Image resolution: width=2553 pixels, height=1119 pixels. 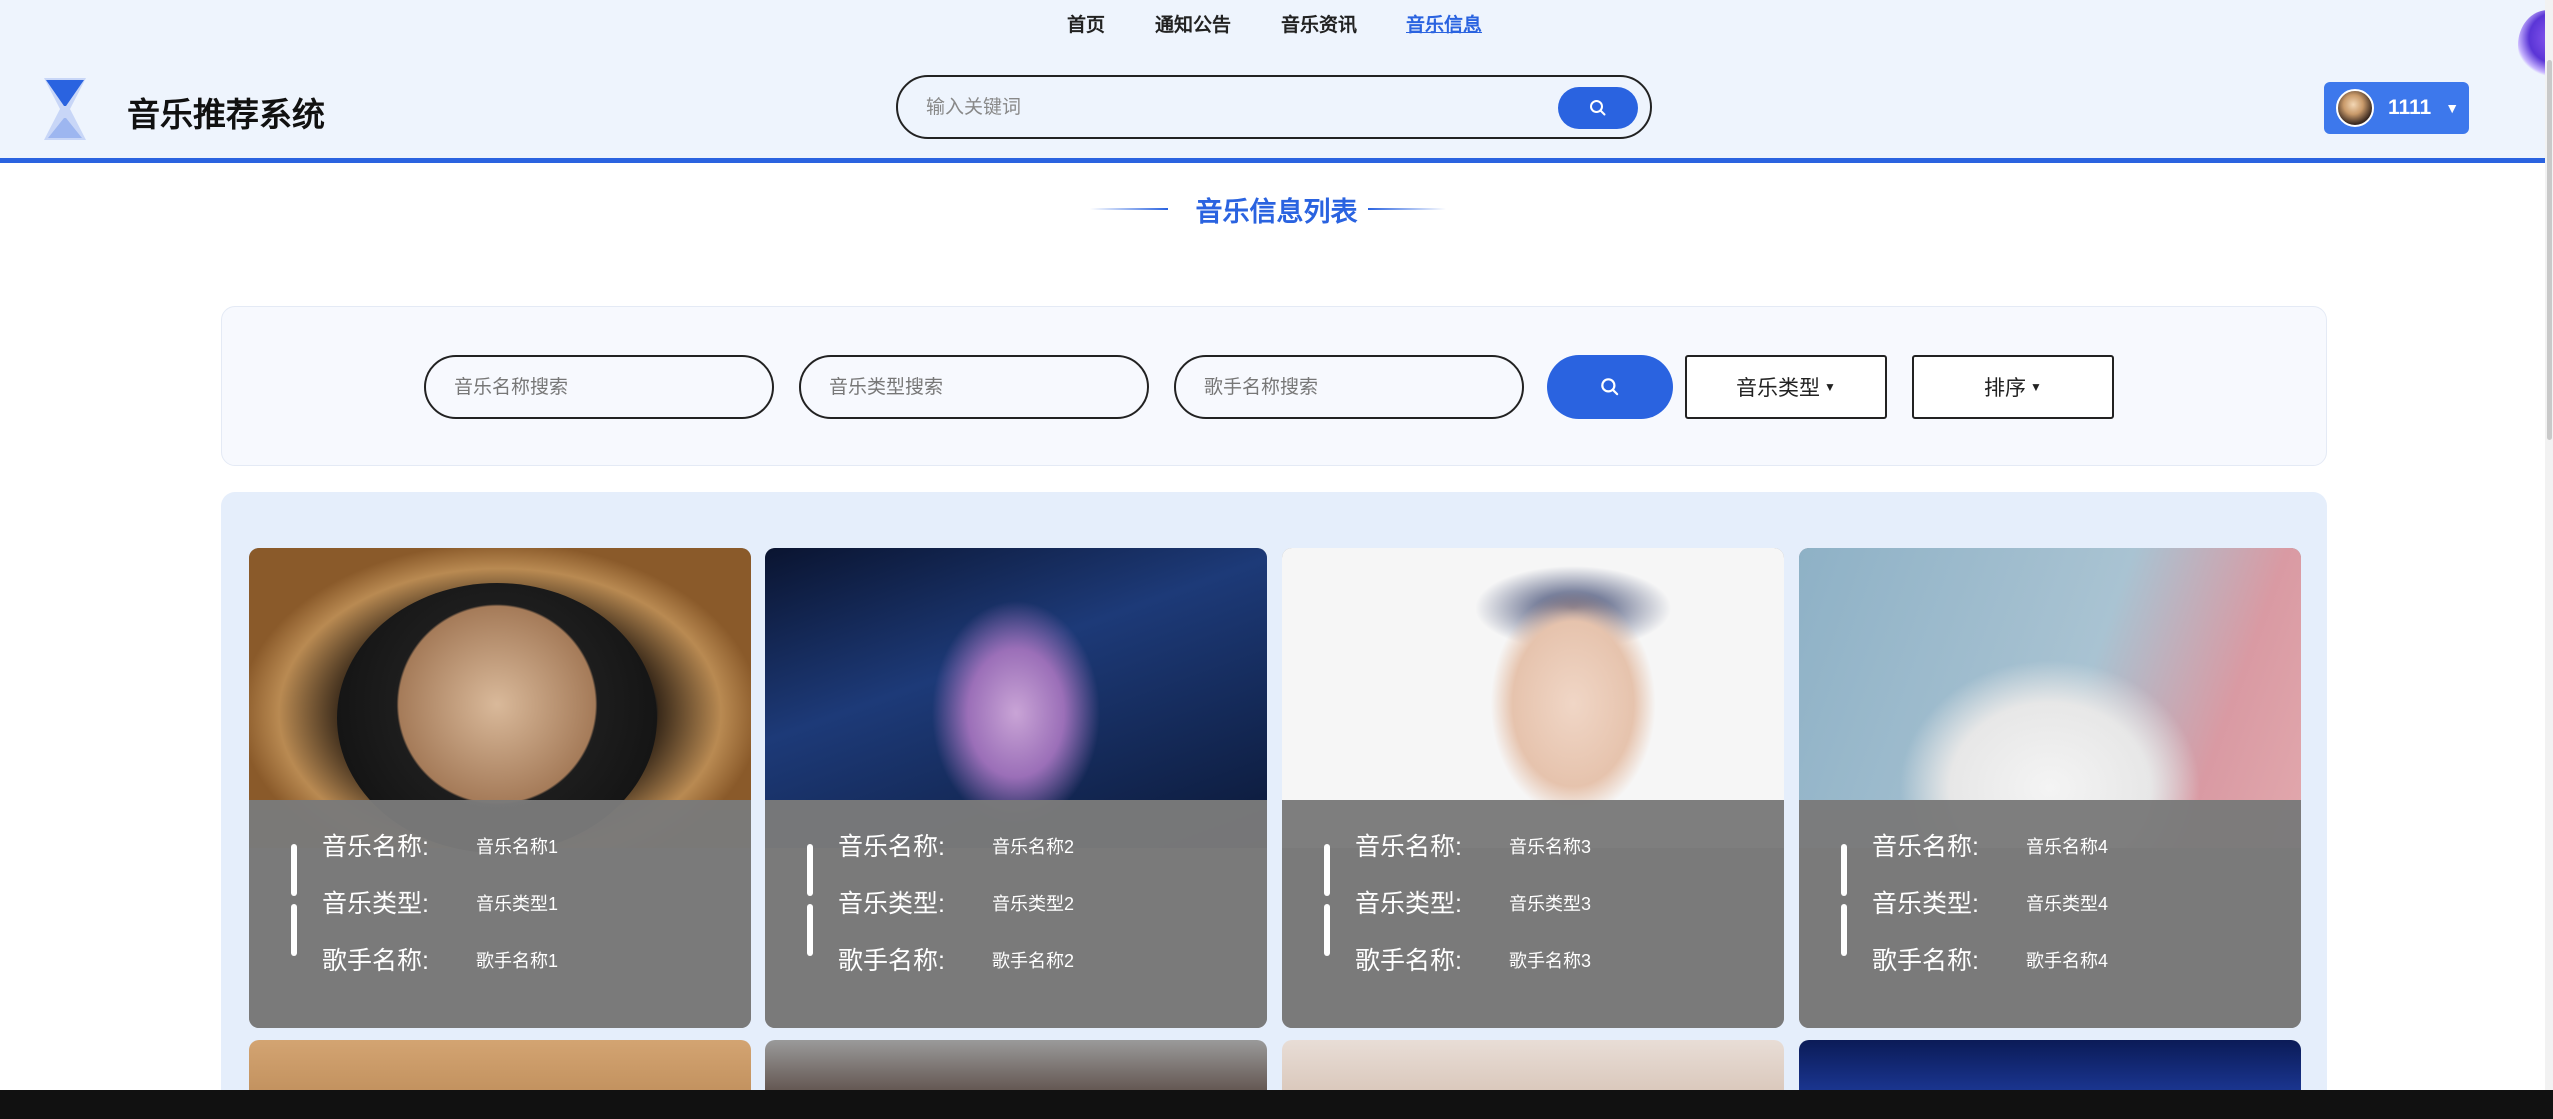 I want to click on music-info-panel: 音乐名称: 音乐名称3 音乐类型: 音乐类型3 歌手名称: 歌手名称3, so click(x=1533, y=914).